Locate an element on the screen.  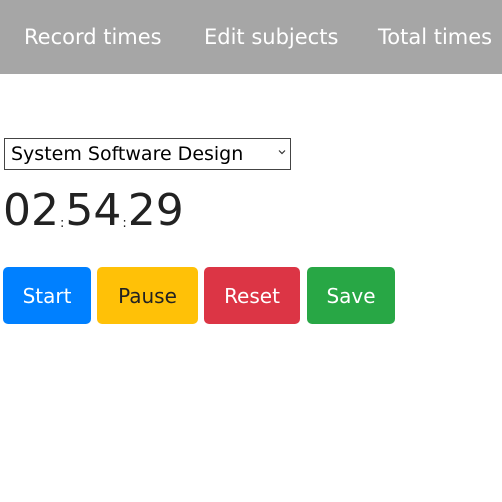
timer-hours: 02 is located at coordinates (31, 210).